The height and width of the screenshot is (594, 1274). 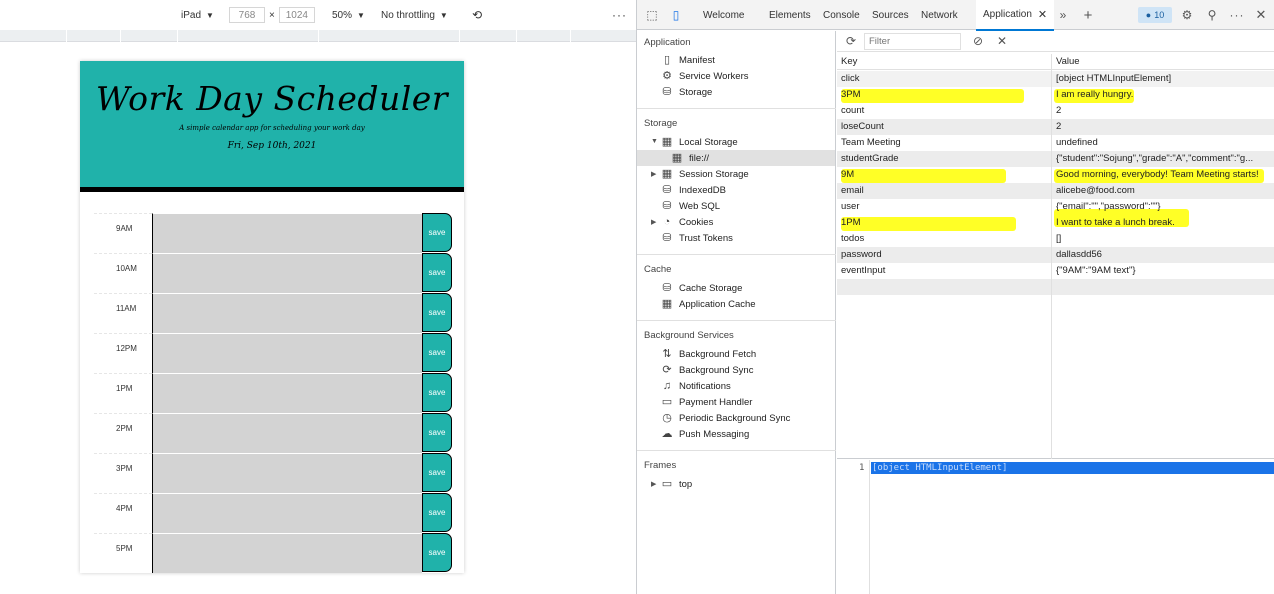 I want to click on tab-welcome: Welcome, so click(x=724, y=15).